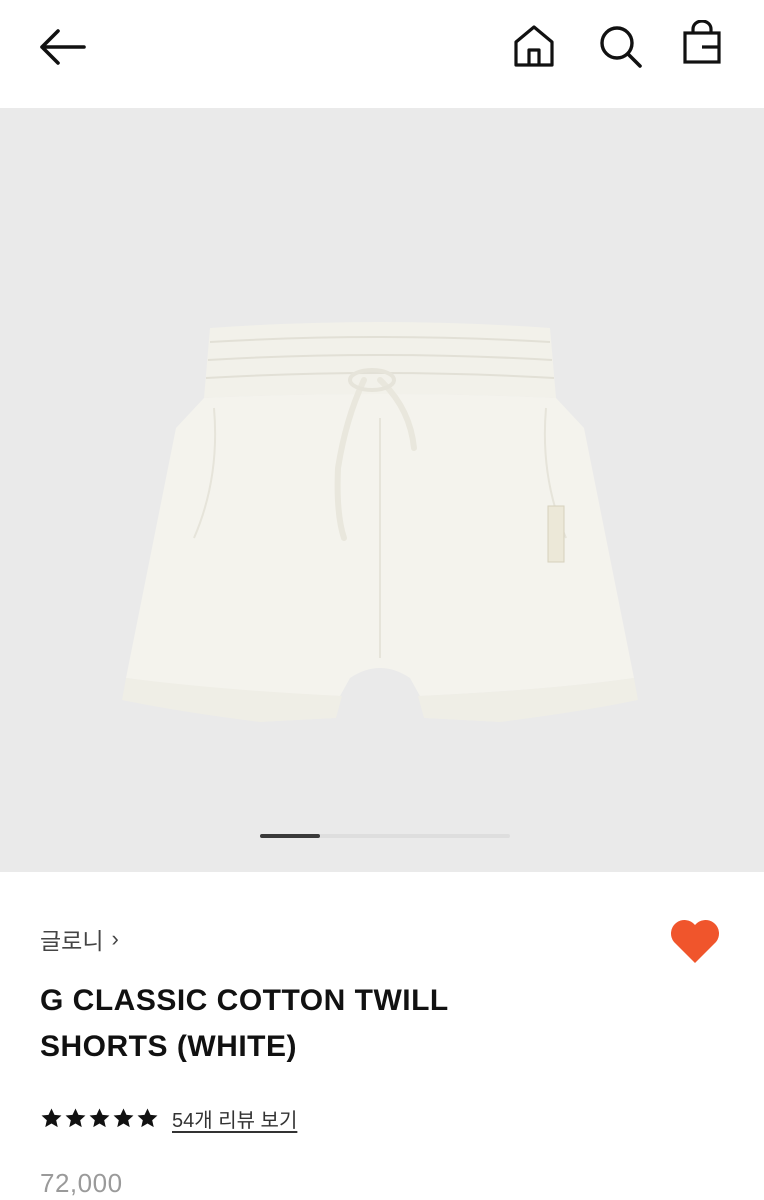 The height and width of the screenshot is (1200, 764). I want to click on brand-name: 글로니, so click(72, 941).